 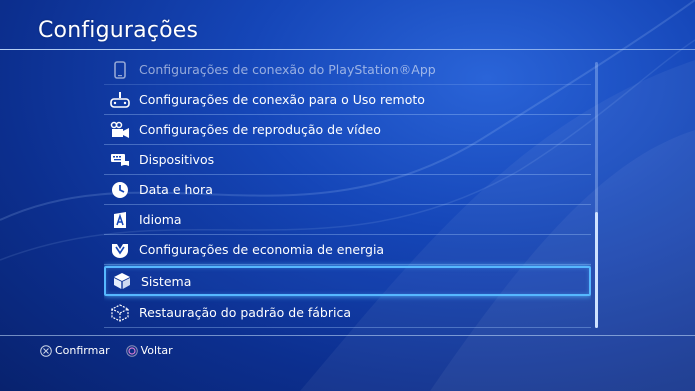 What do you see at coordinates (120, 100) in the screenshot?
I see `remote-play-icon` at bounding box center [120, 100].